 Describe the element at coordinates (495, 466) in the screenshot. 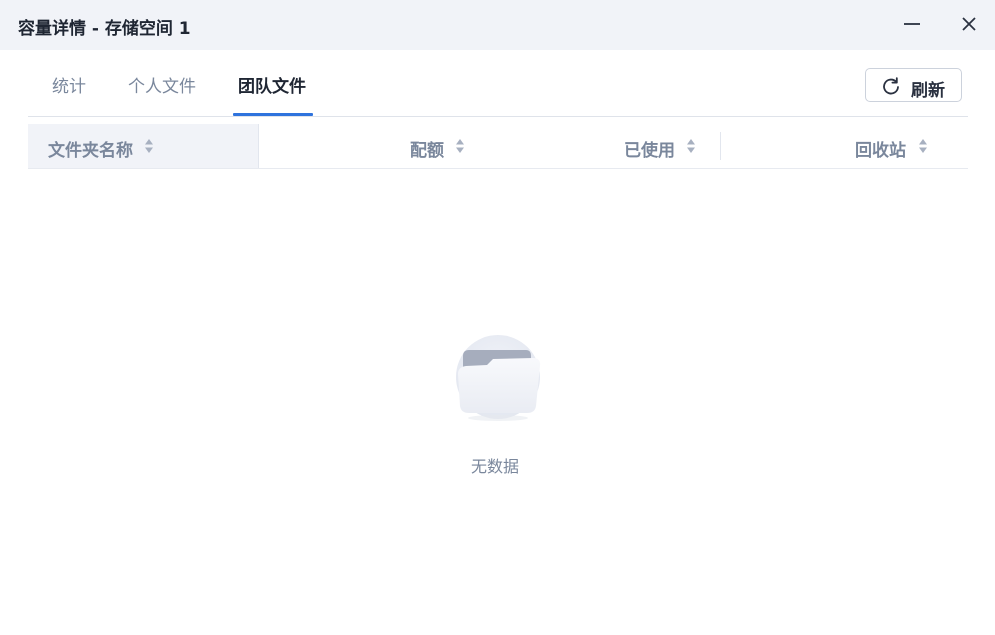

I see `empty-state-text: 无数据` at that location.